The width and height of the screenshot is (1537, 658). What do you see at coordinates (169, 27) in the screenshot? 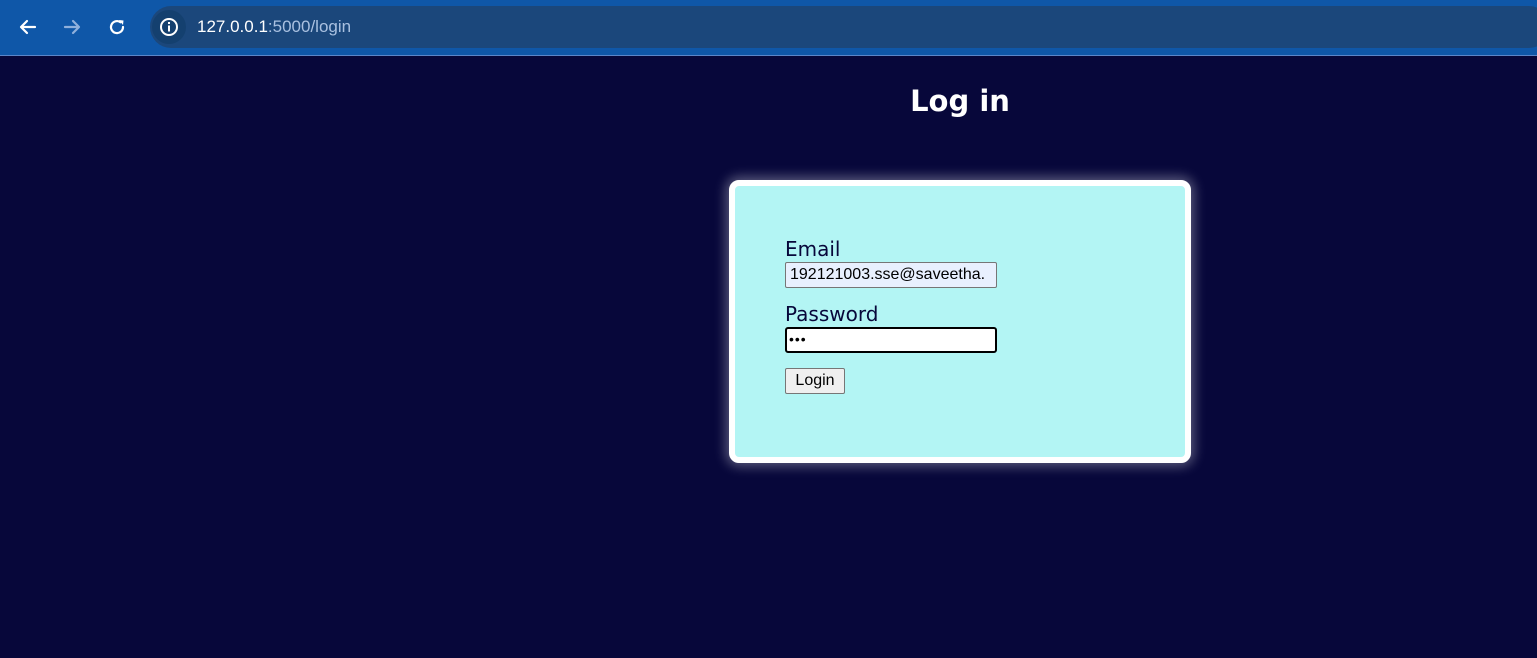
I see `info-icon` at bounding box center [169, 27].